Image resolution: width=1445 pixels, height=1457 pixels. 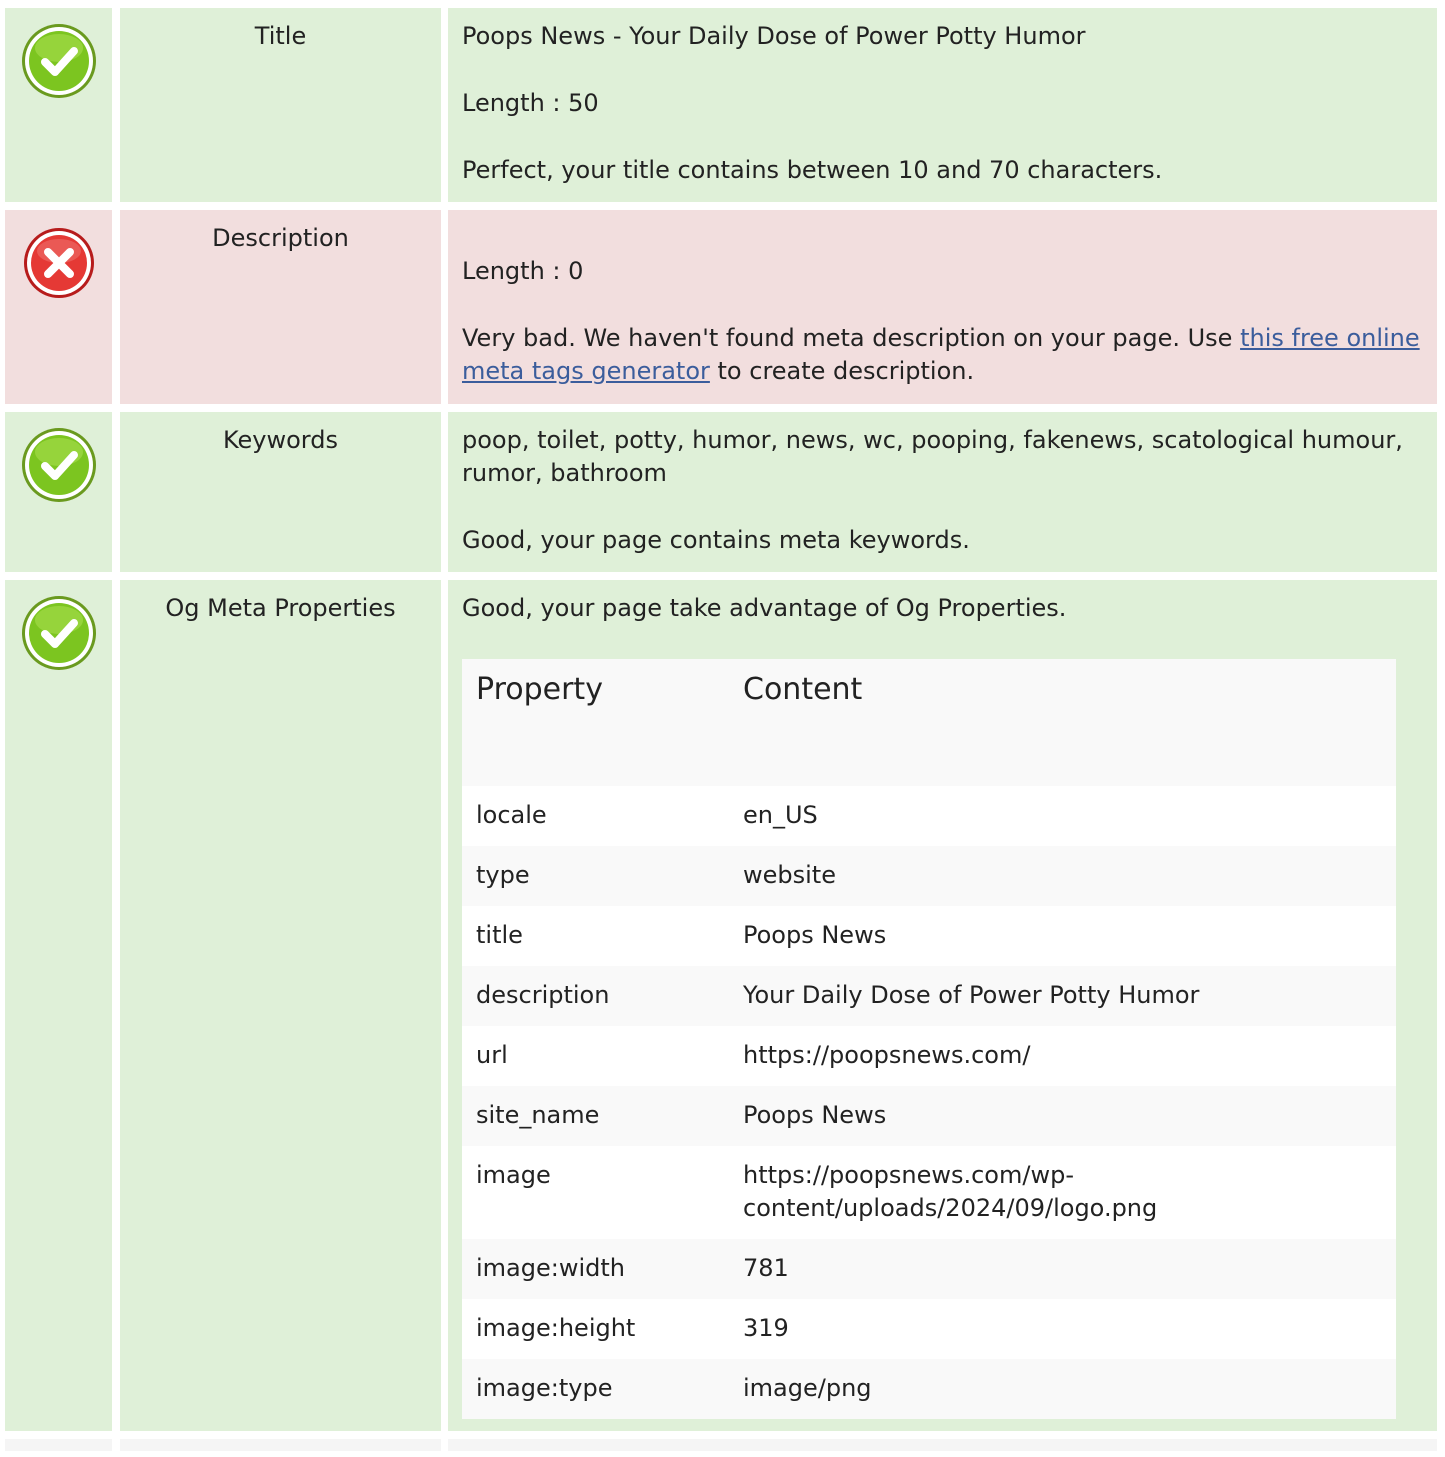 I want to click on content-cell: 781, so click(x=1062, y=1269).